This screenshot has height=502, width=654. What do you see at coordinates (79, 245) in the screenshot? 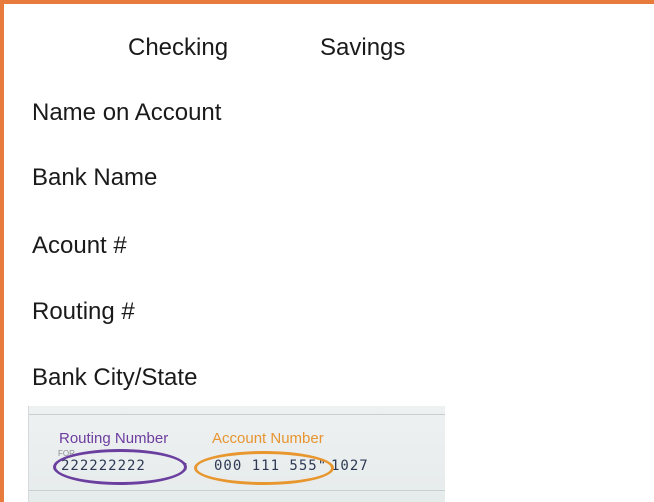
I see `account-number-label: Acount #` at bounding box center [79, 245].